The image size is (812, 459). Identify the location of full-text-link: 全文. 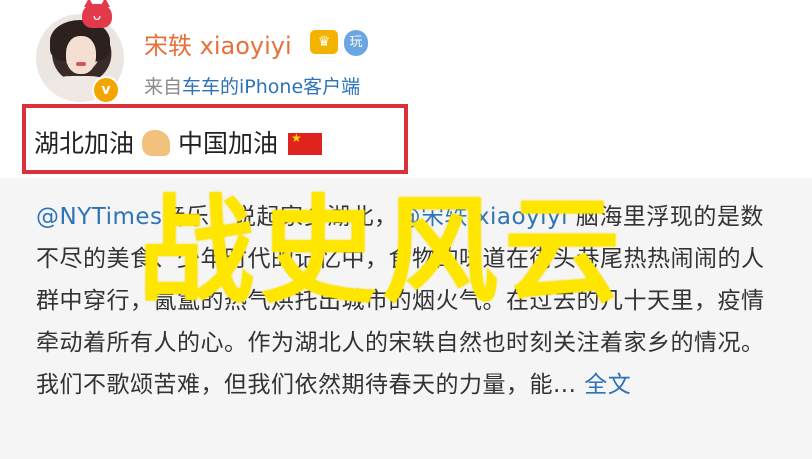
(607, 385).